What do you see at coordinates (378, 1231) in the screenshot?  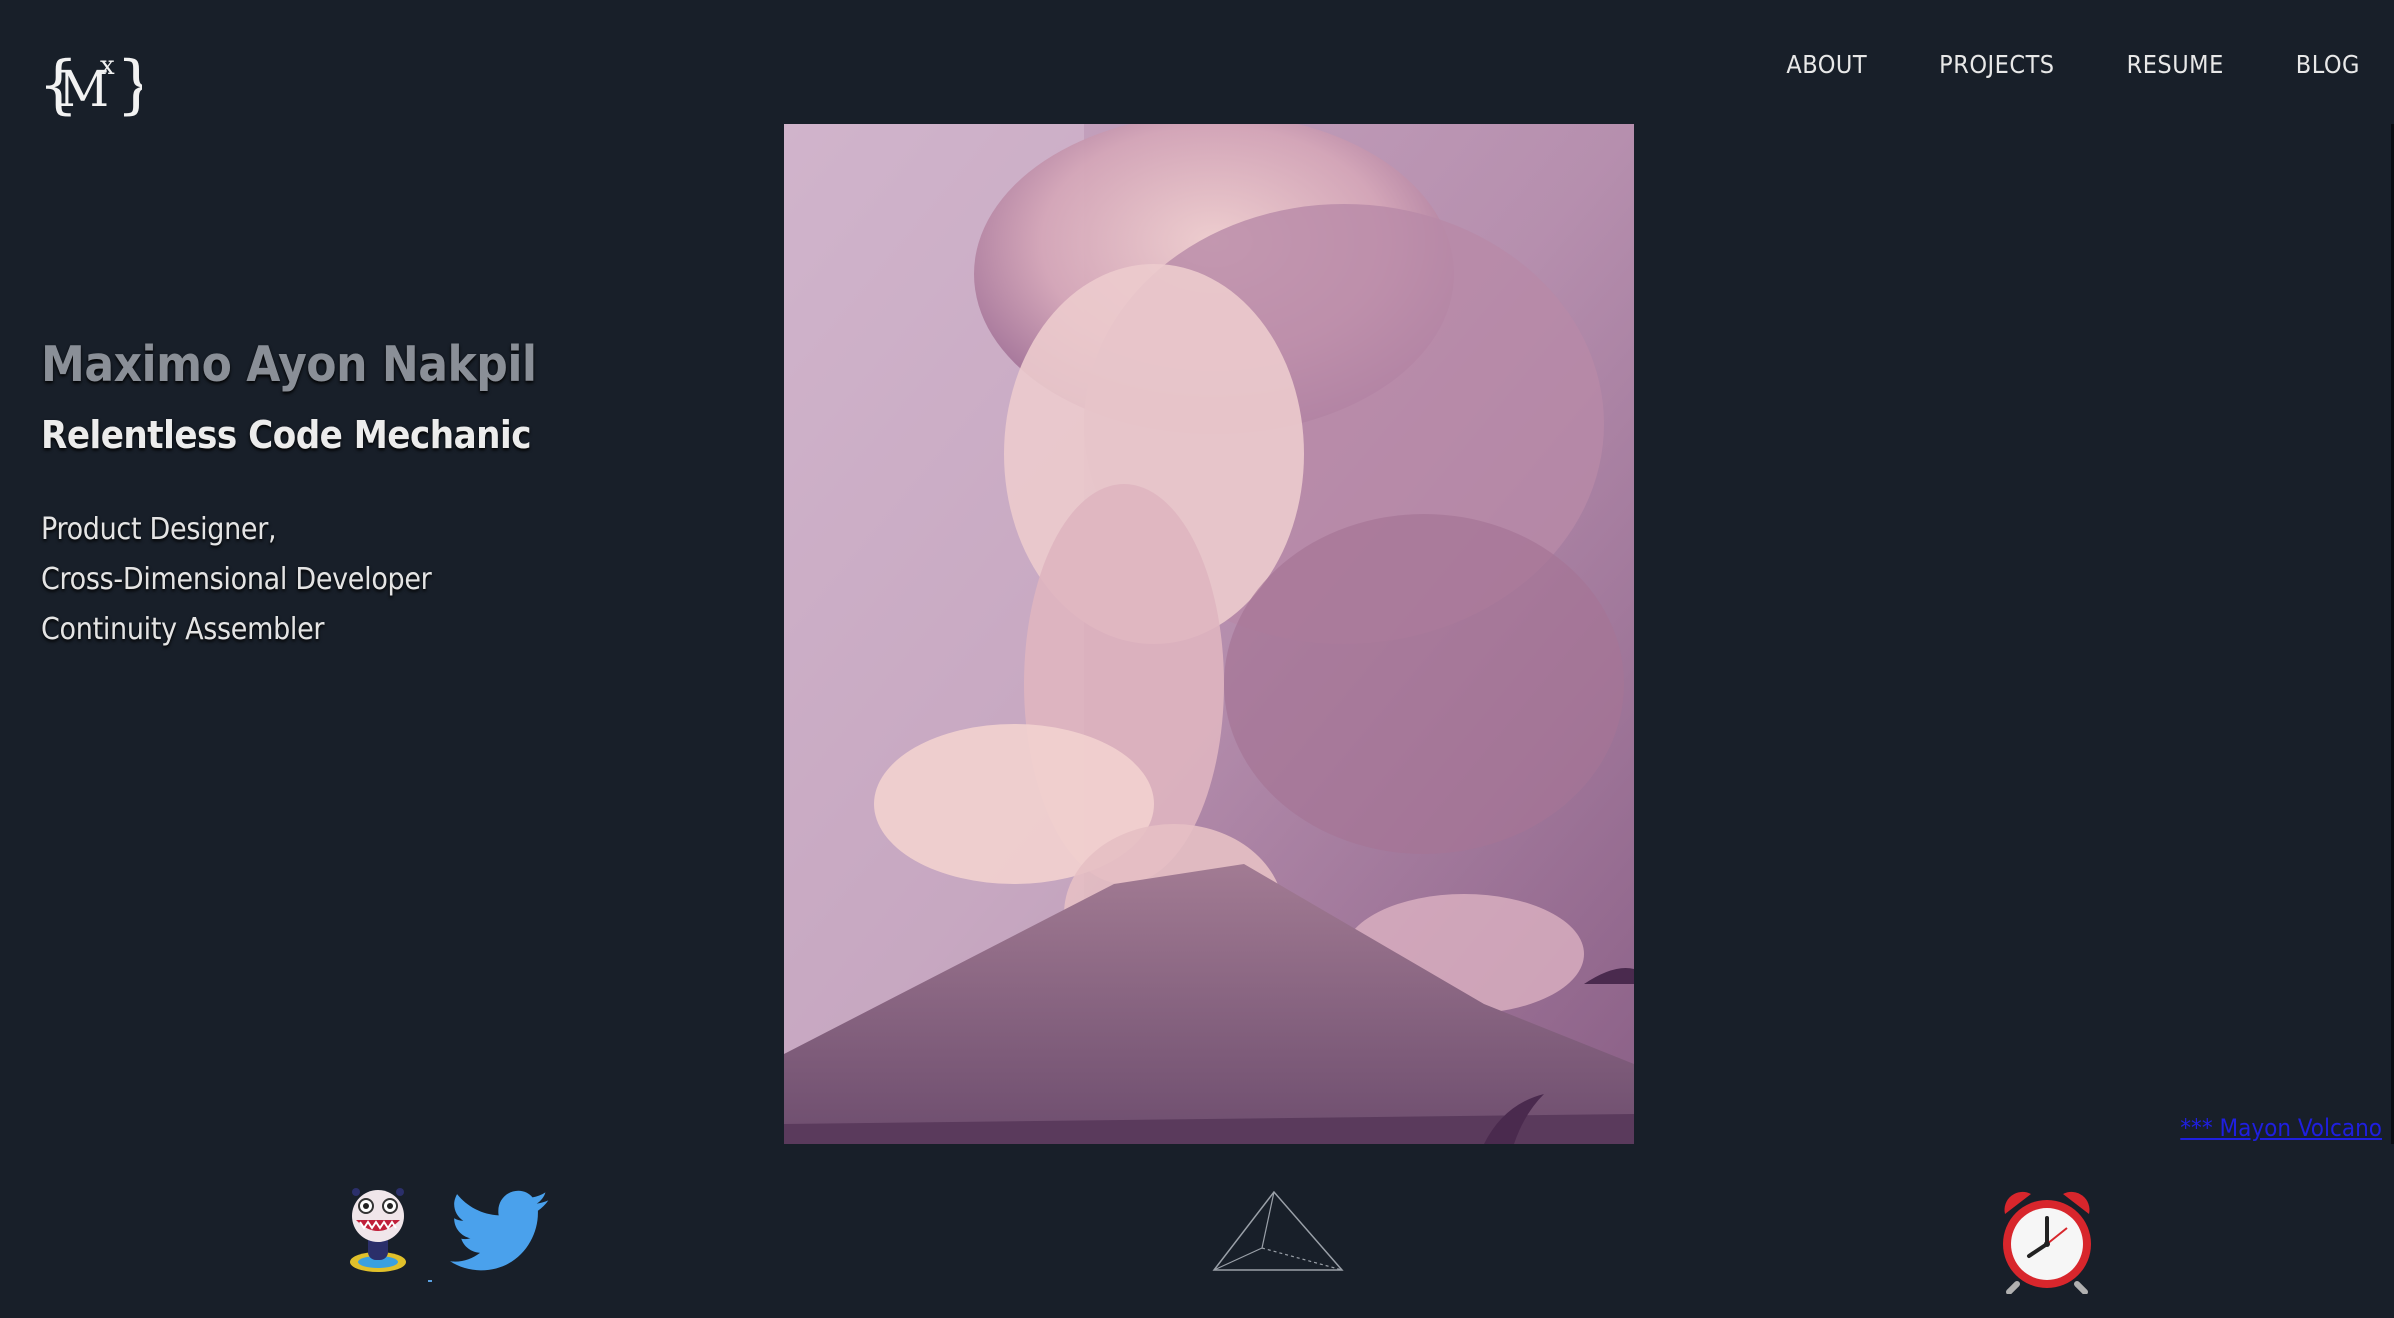 I see `monster-icon` at bounding box center [378, 1231].